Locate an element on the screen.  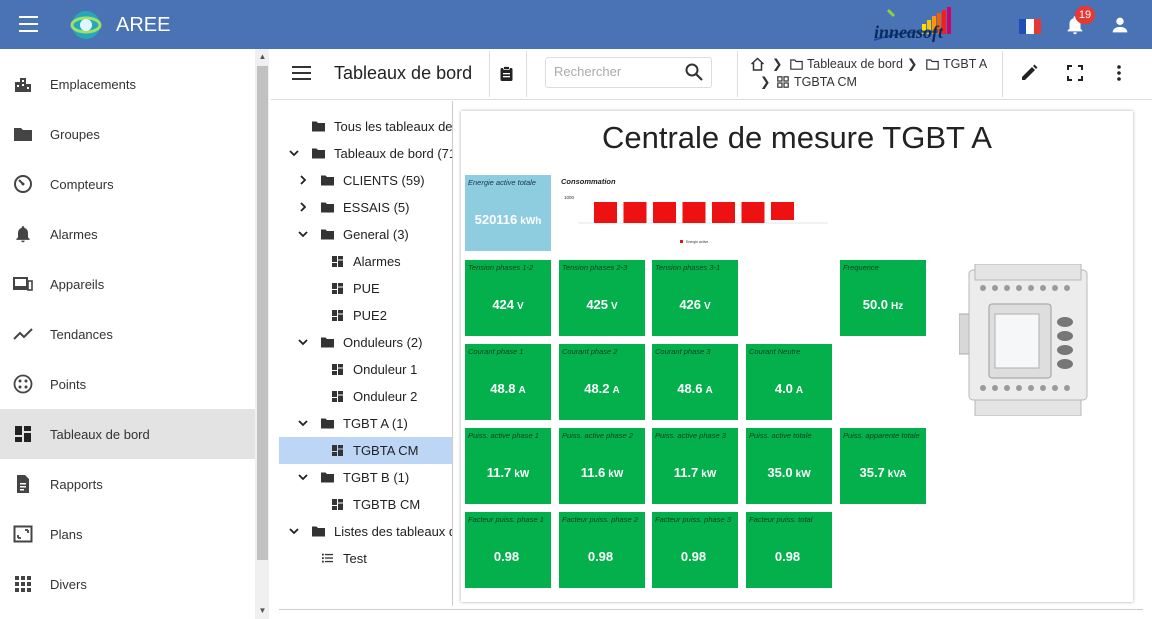
tree-item-label: ESSAIS (5) is located at coordinates (376, 207).